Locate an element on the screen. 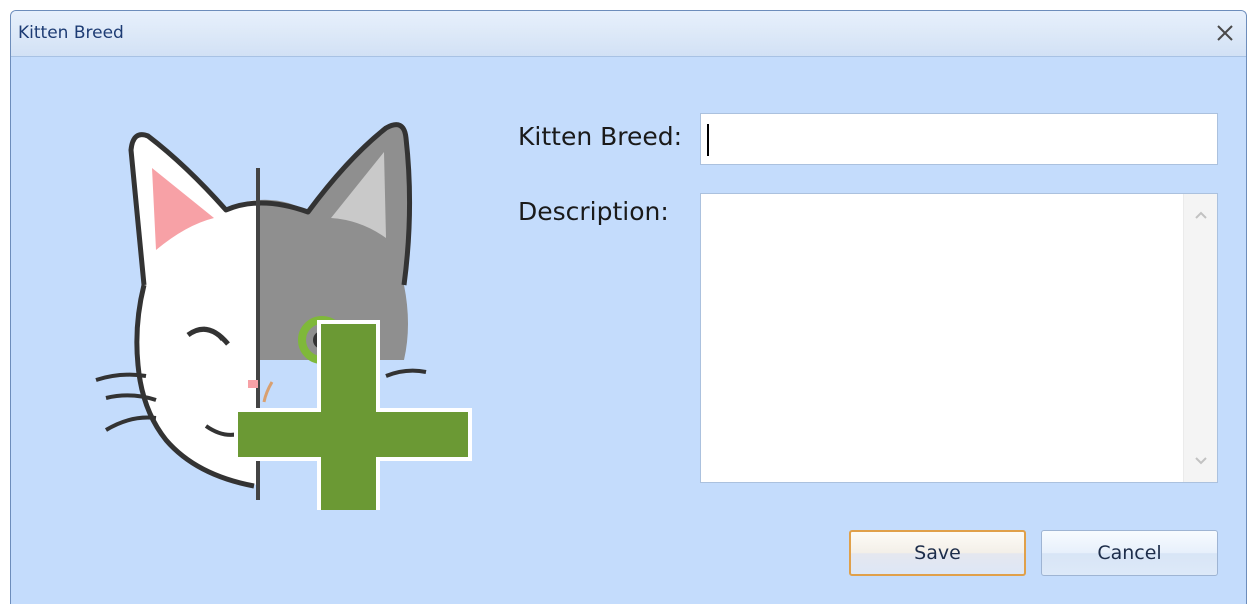 This screenshot has height=604, width=1249. description-scrollbar is located at coordinates (1200, 338).